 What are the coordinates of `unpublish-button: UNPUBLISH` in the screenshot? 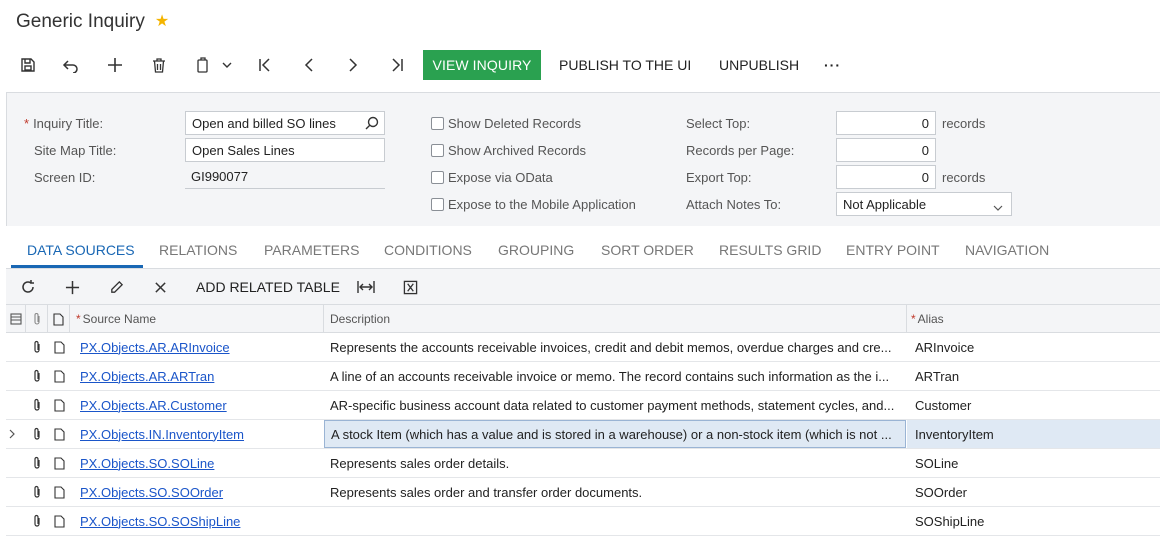 It's located at (759, 65).